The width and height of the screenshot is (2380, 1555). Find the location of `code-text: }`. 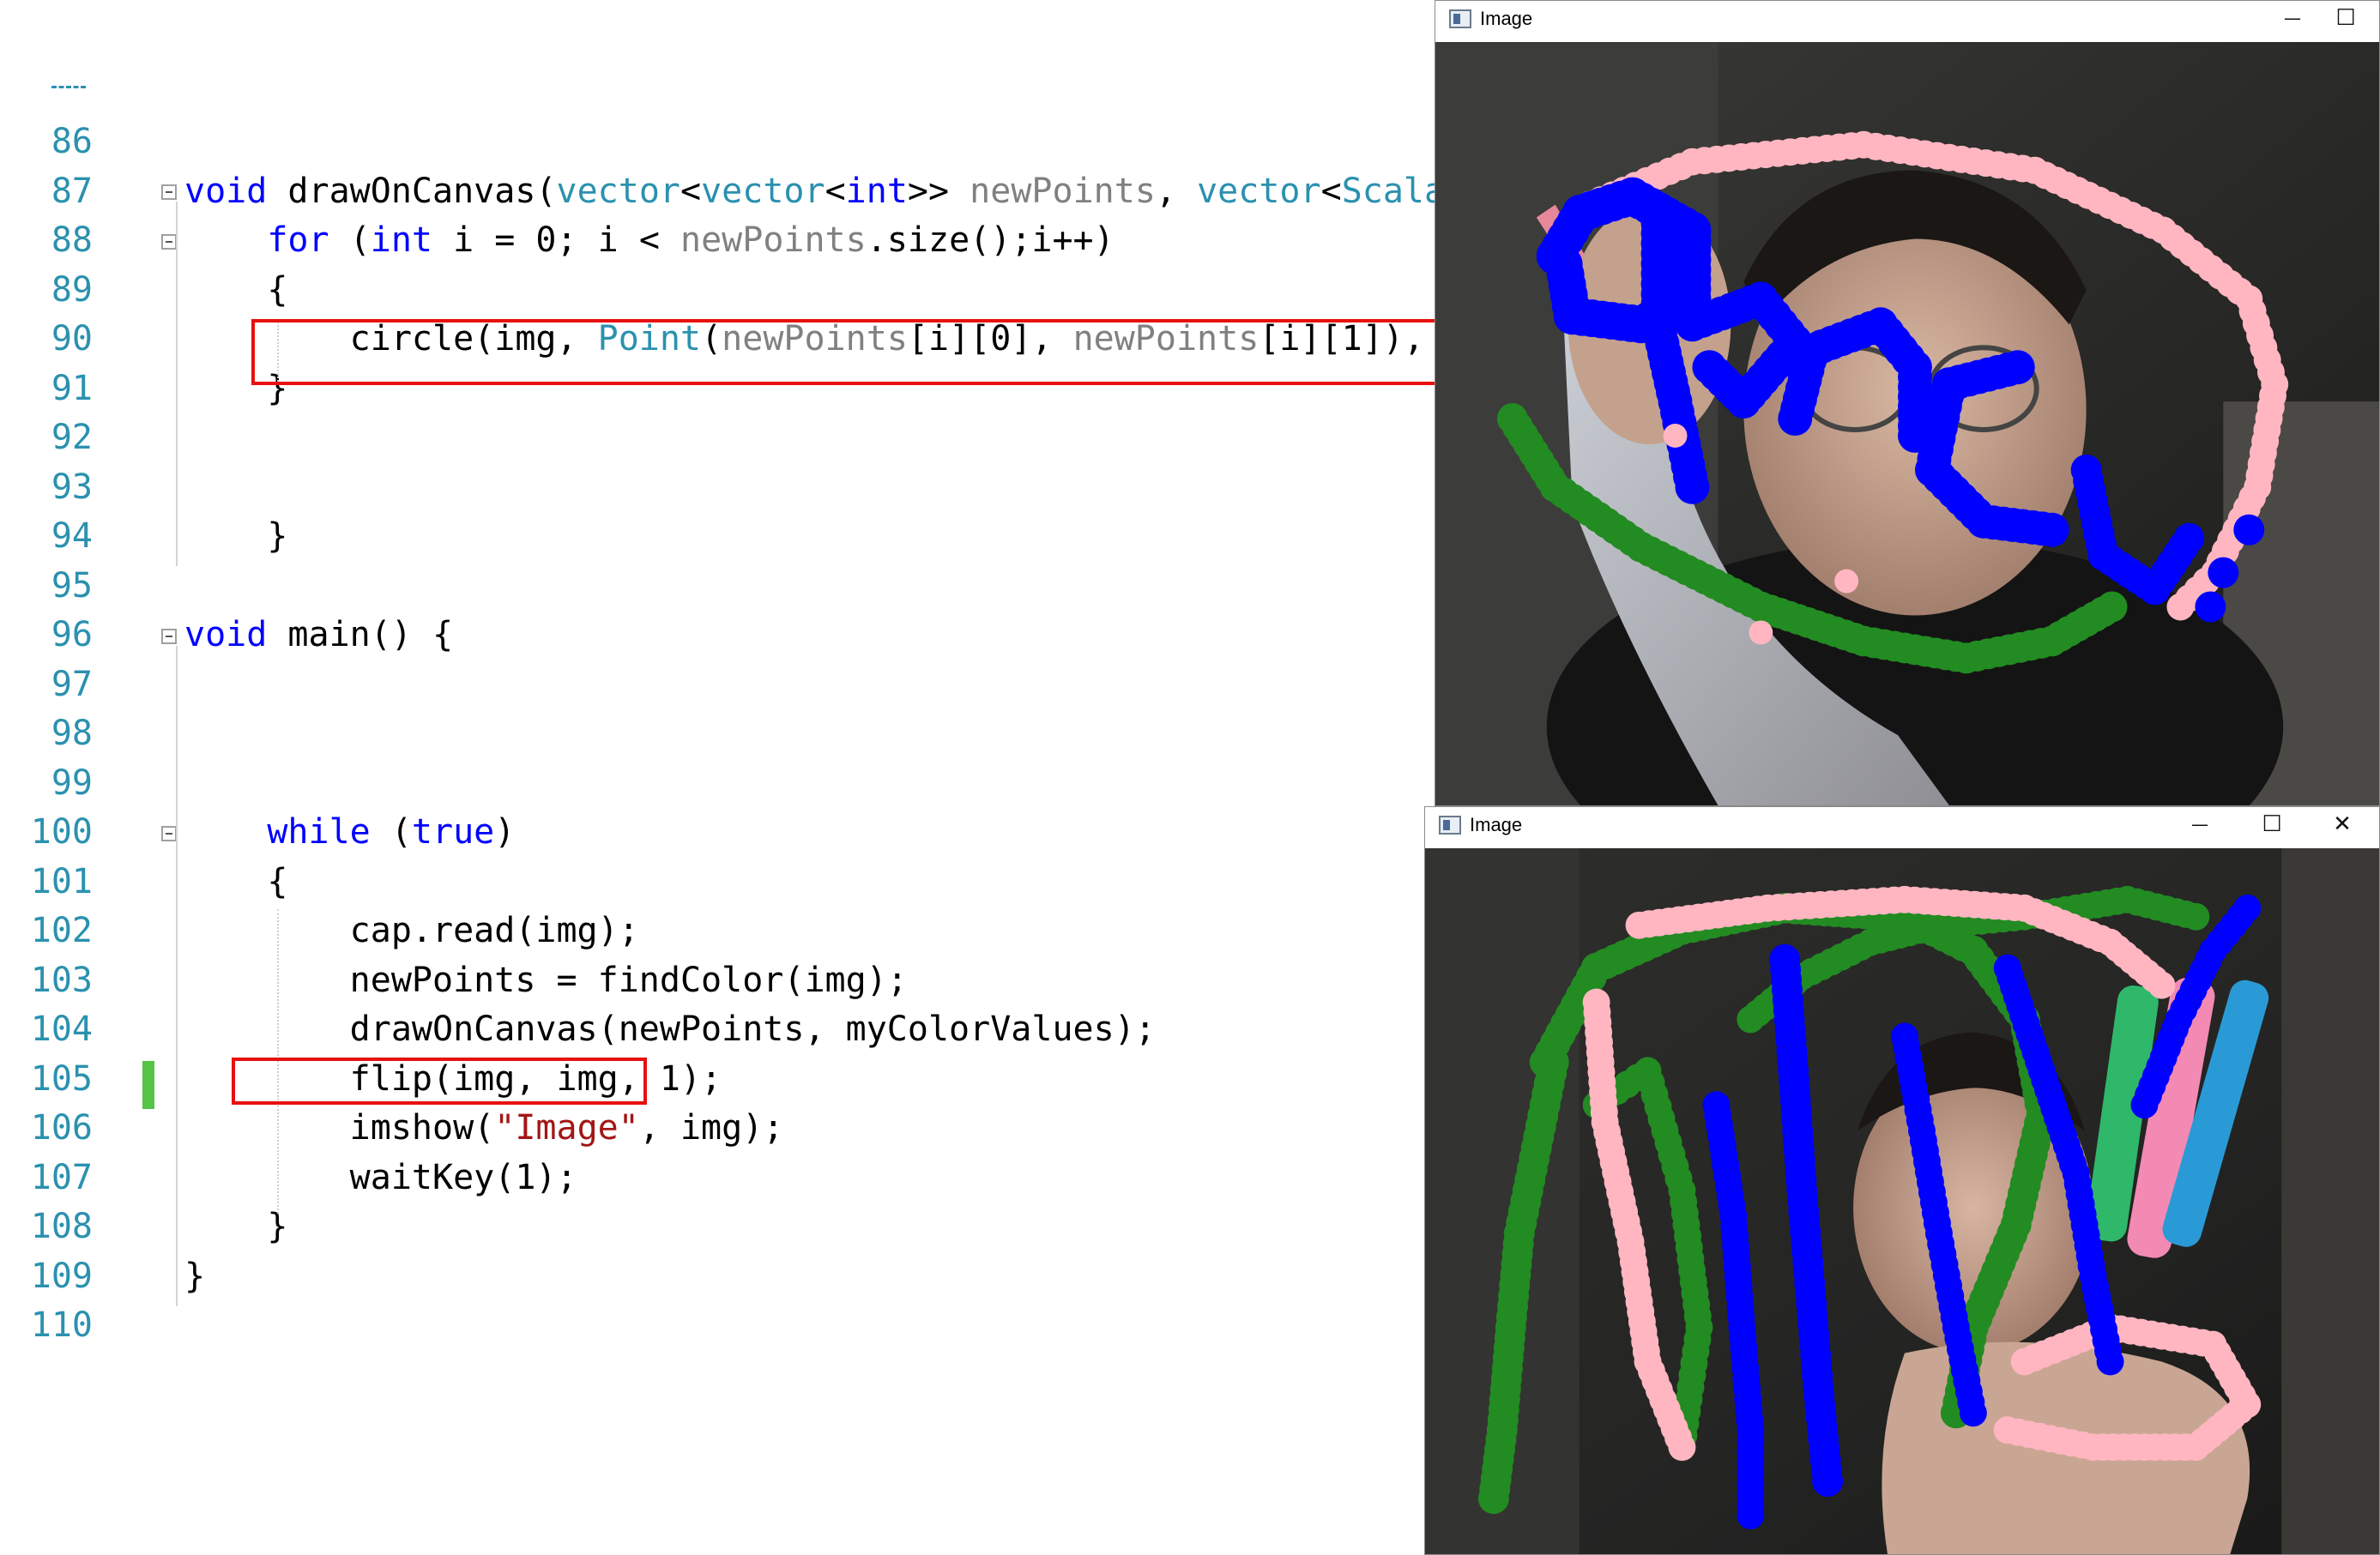

code-text: } is located at coordinates (235, 1226).